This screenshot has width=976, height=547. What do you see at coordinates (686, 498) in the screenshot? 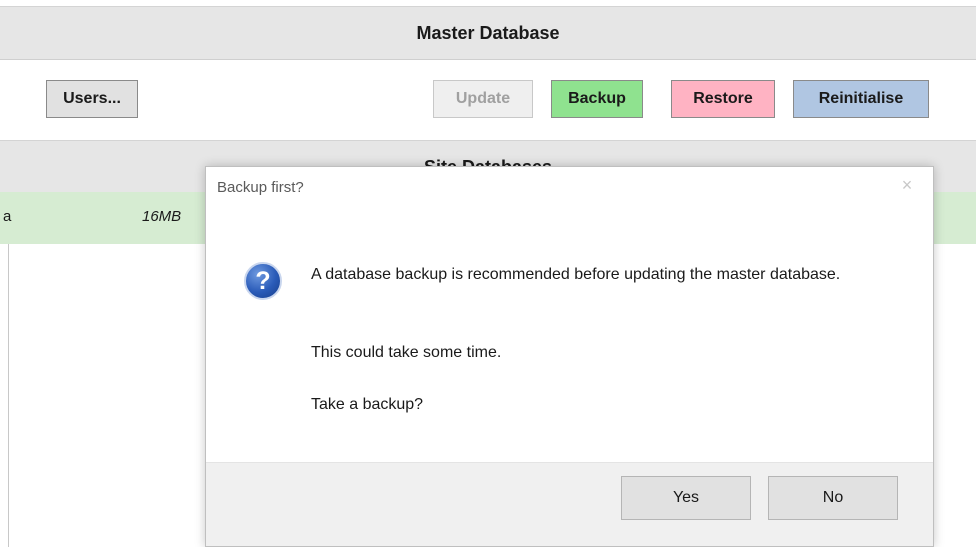
I see `yes-button: Yes` at bounding box center [686, 498].